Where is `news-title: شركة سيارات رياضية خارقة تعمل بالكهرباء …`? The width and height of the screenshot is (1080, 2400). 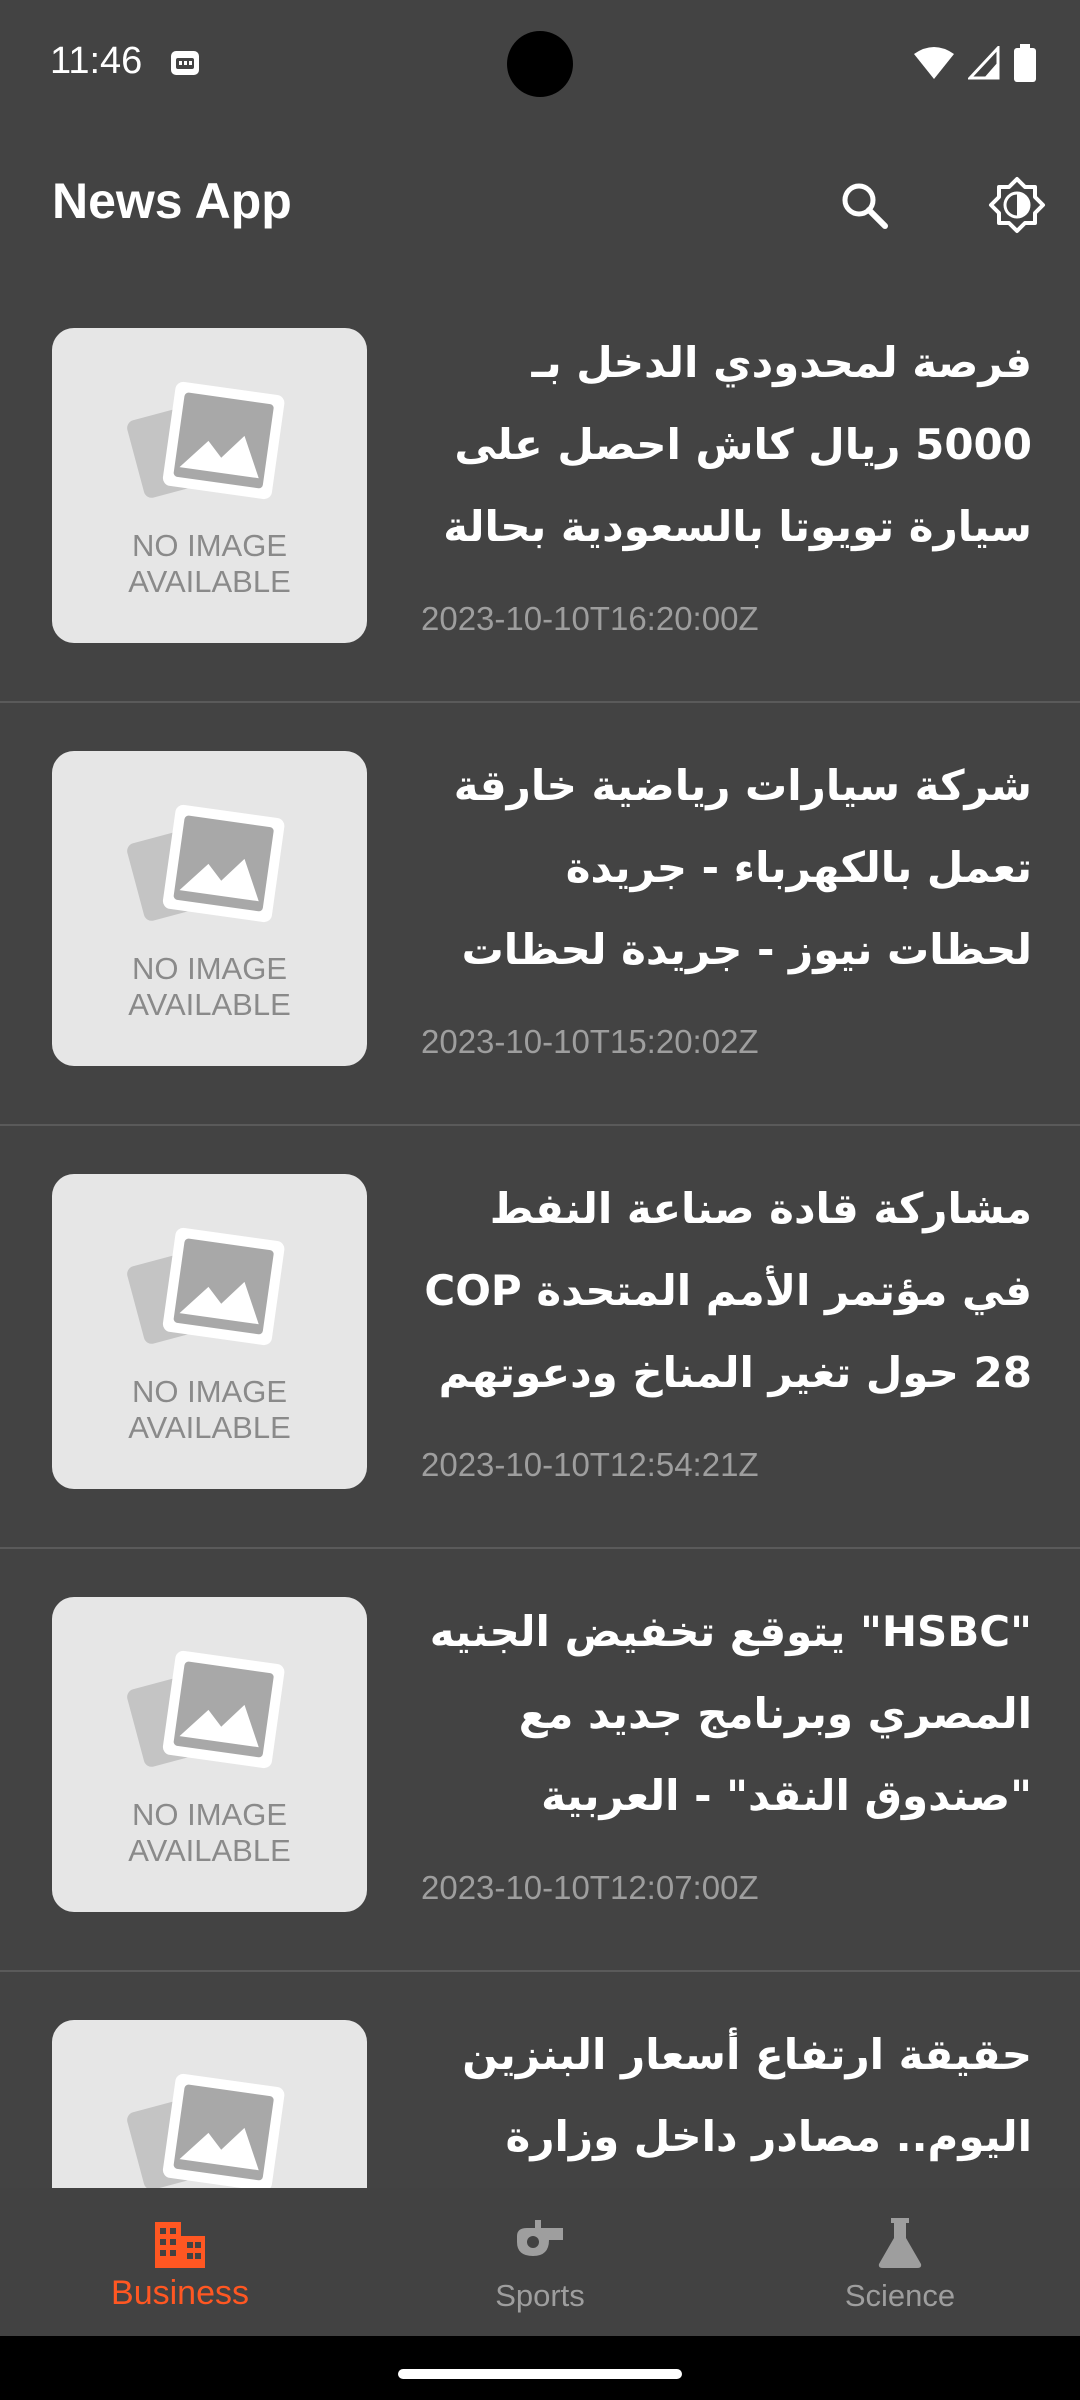
news-title: شركة سيارات رياضية خارقة تعمل بالكهرباء … is located at coordinates (726, 868).